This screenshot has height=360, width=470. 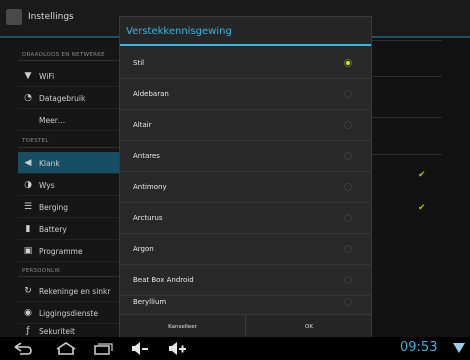 I want to click on ringtone-option-label: Beat Box Android, so click(x=163, y=280).